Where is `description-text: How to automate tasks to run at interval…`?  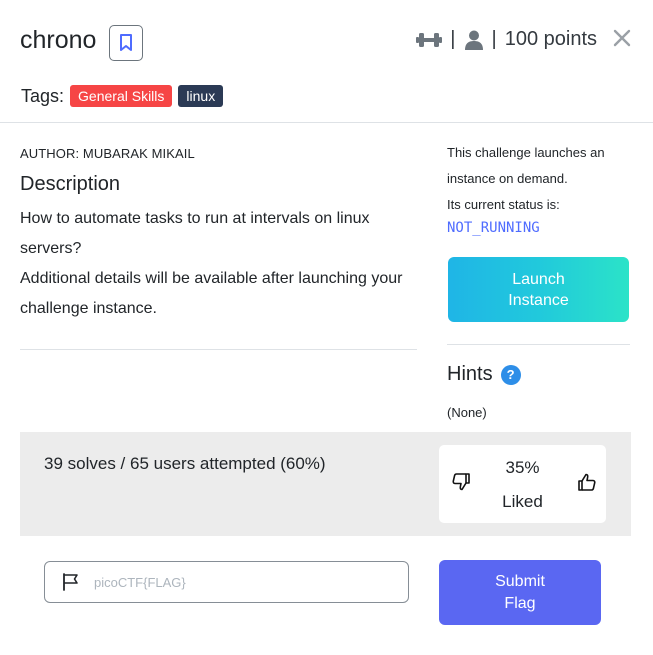 description-text: How to automate tasks to run at interval… is located at coordinates (218, 264).